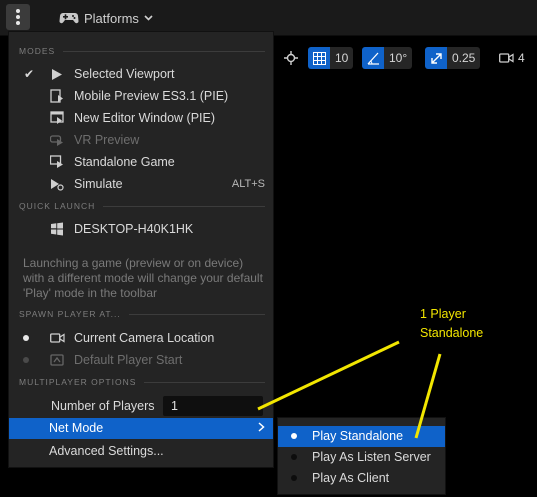  What do you see at coordinates (57, 360) in the screenshot?
I see `player-start-icon` at bounding box center [57, 360].